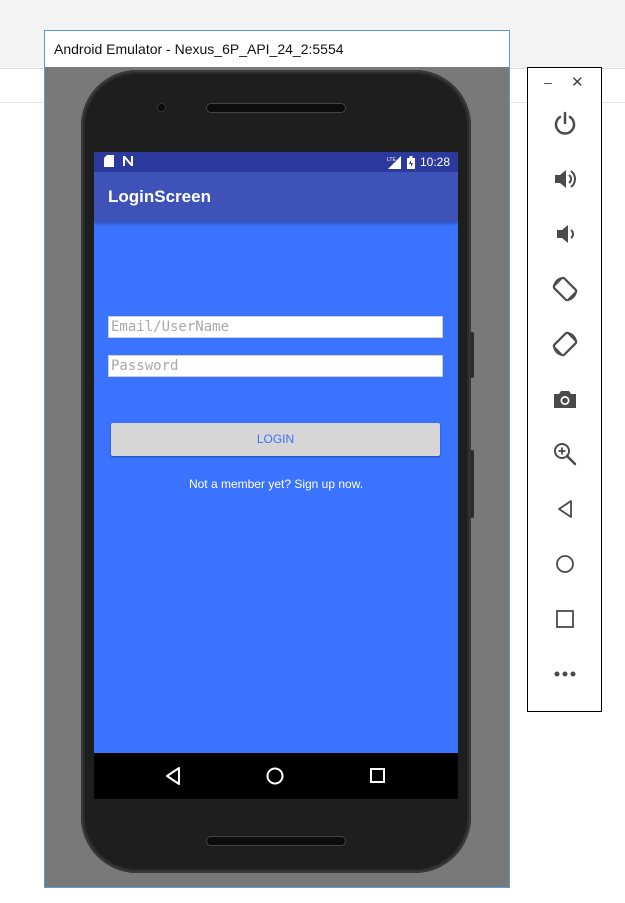  I want to click on front-camera, so click(161, 107).